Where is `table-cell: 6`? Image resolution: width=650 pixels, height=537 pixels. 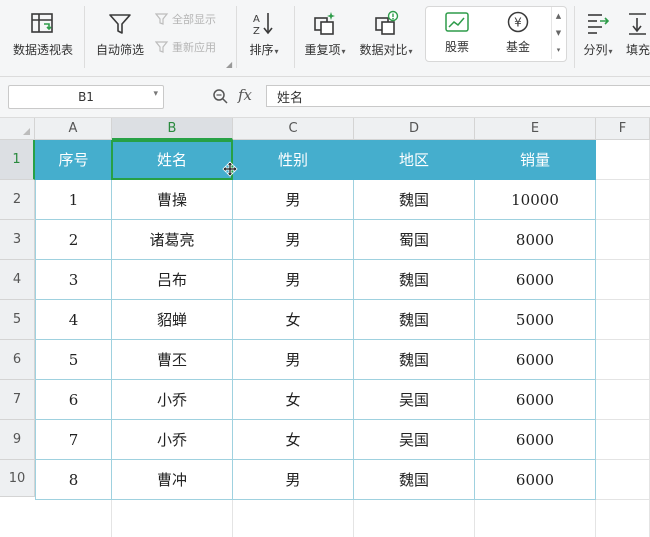 table-cell: 6 is located at coordinates (73, 400).